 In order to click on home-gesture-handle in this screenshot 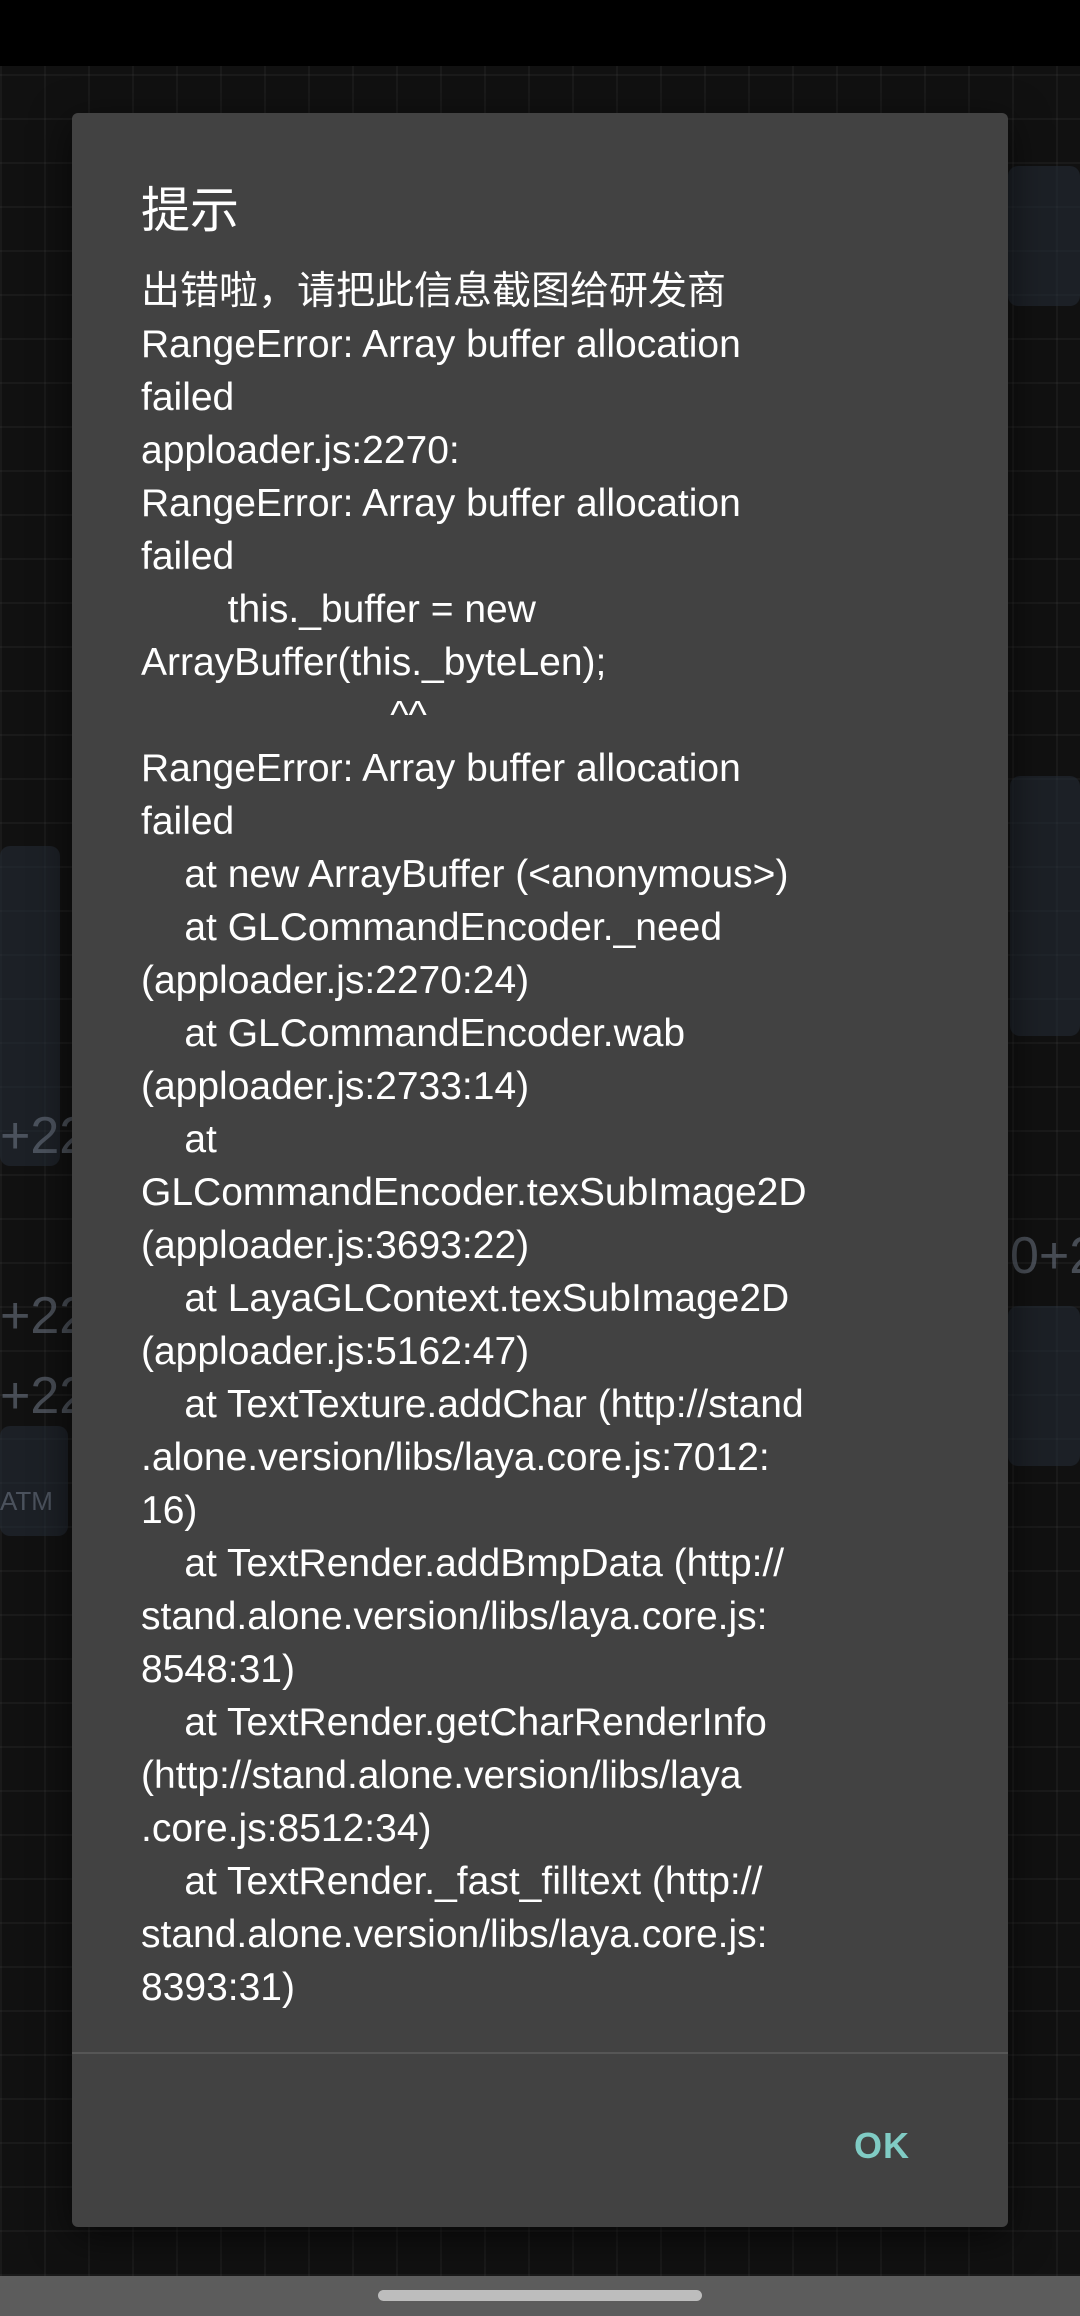, I will do `click(540, 2295)`.